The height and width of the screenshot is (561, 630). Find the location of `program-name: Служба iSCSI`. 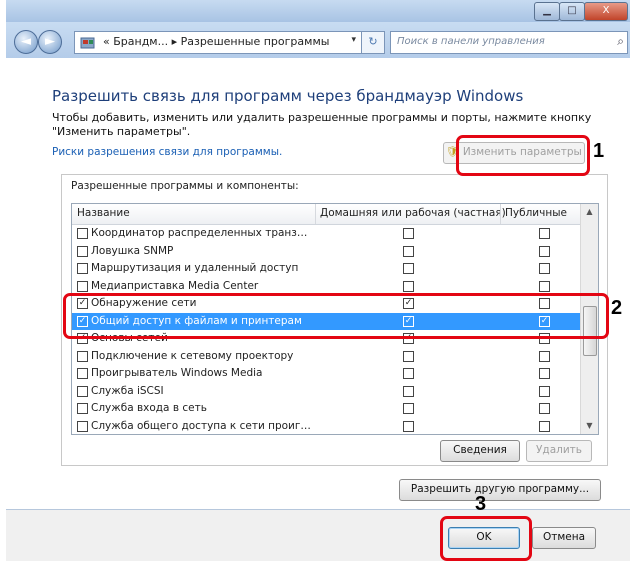

program-name: Служба iSCSI is located at coordinates (127, 390).